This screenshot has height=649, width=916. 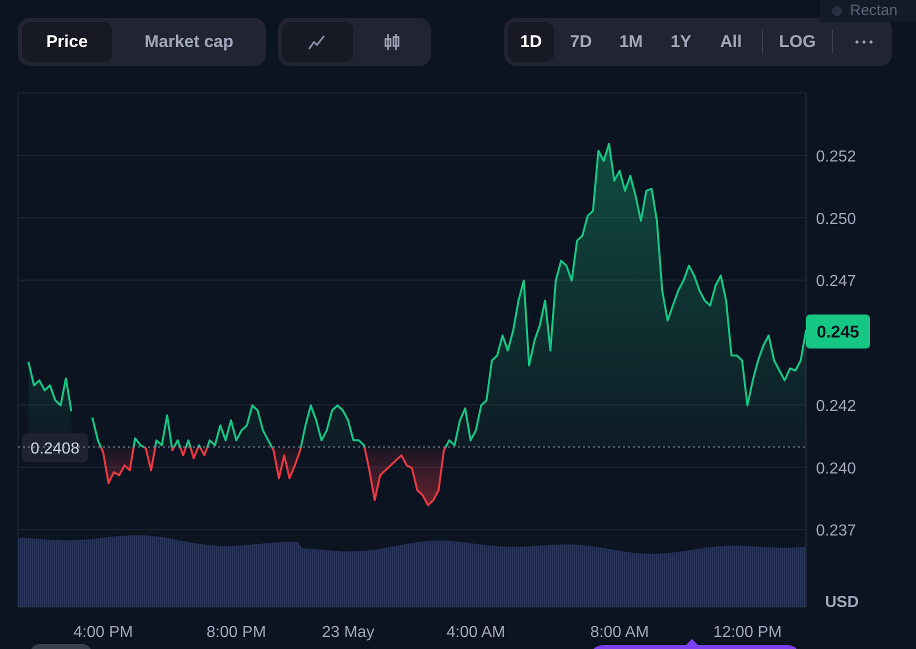 What do you see at coordinates (619, 632) in the screenshot?
I see `x-axis-label: 8:00 AM` at bounding box center [619, 632].